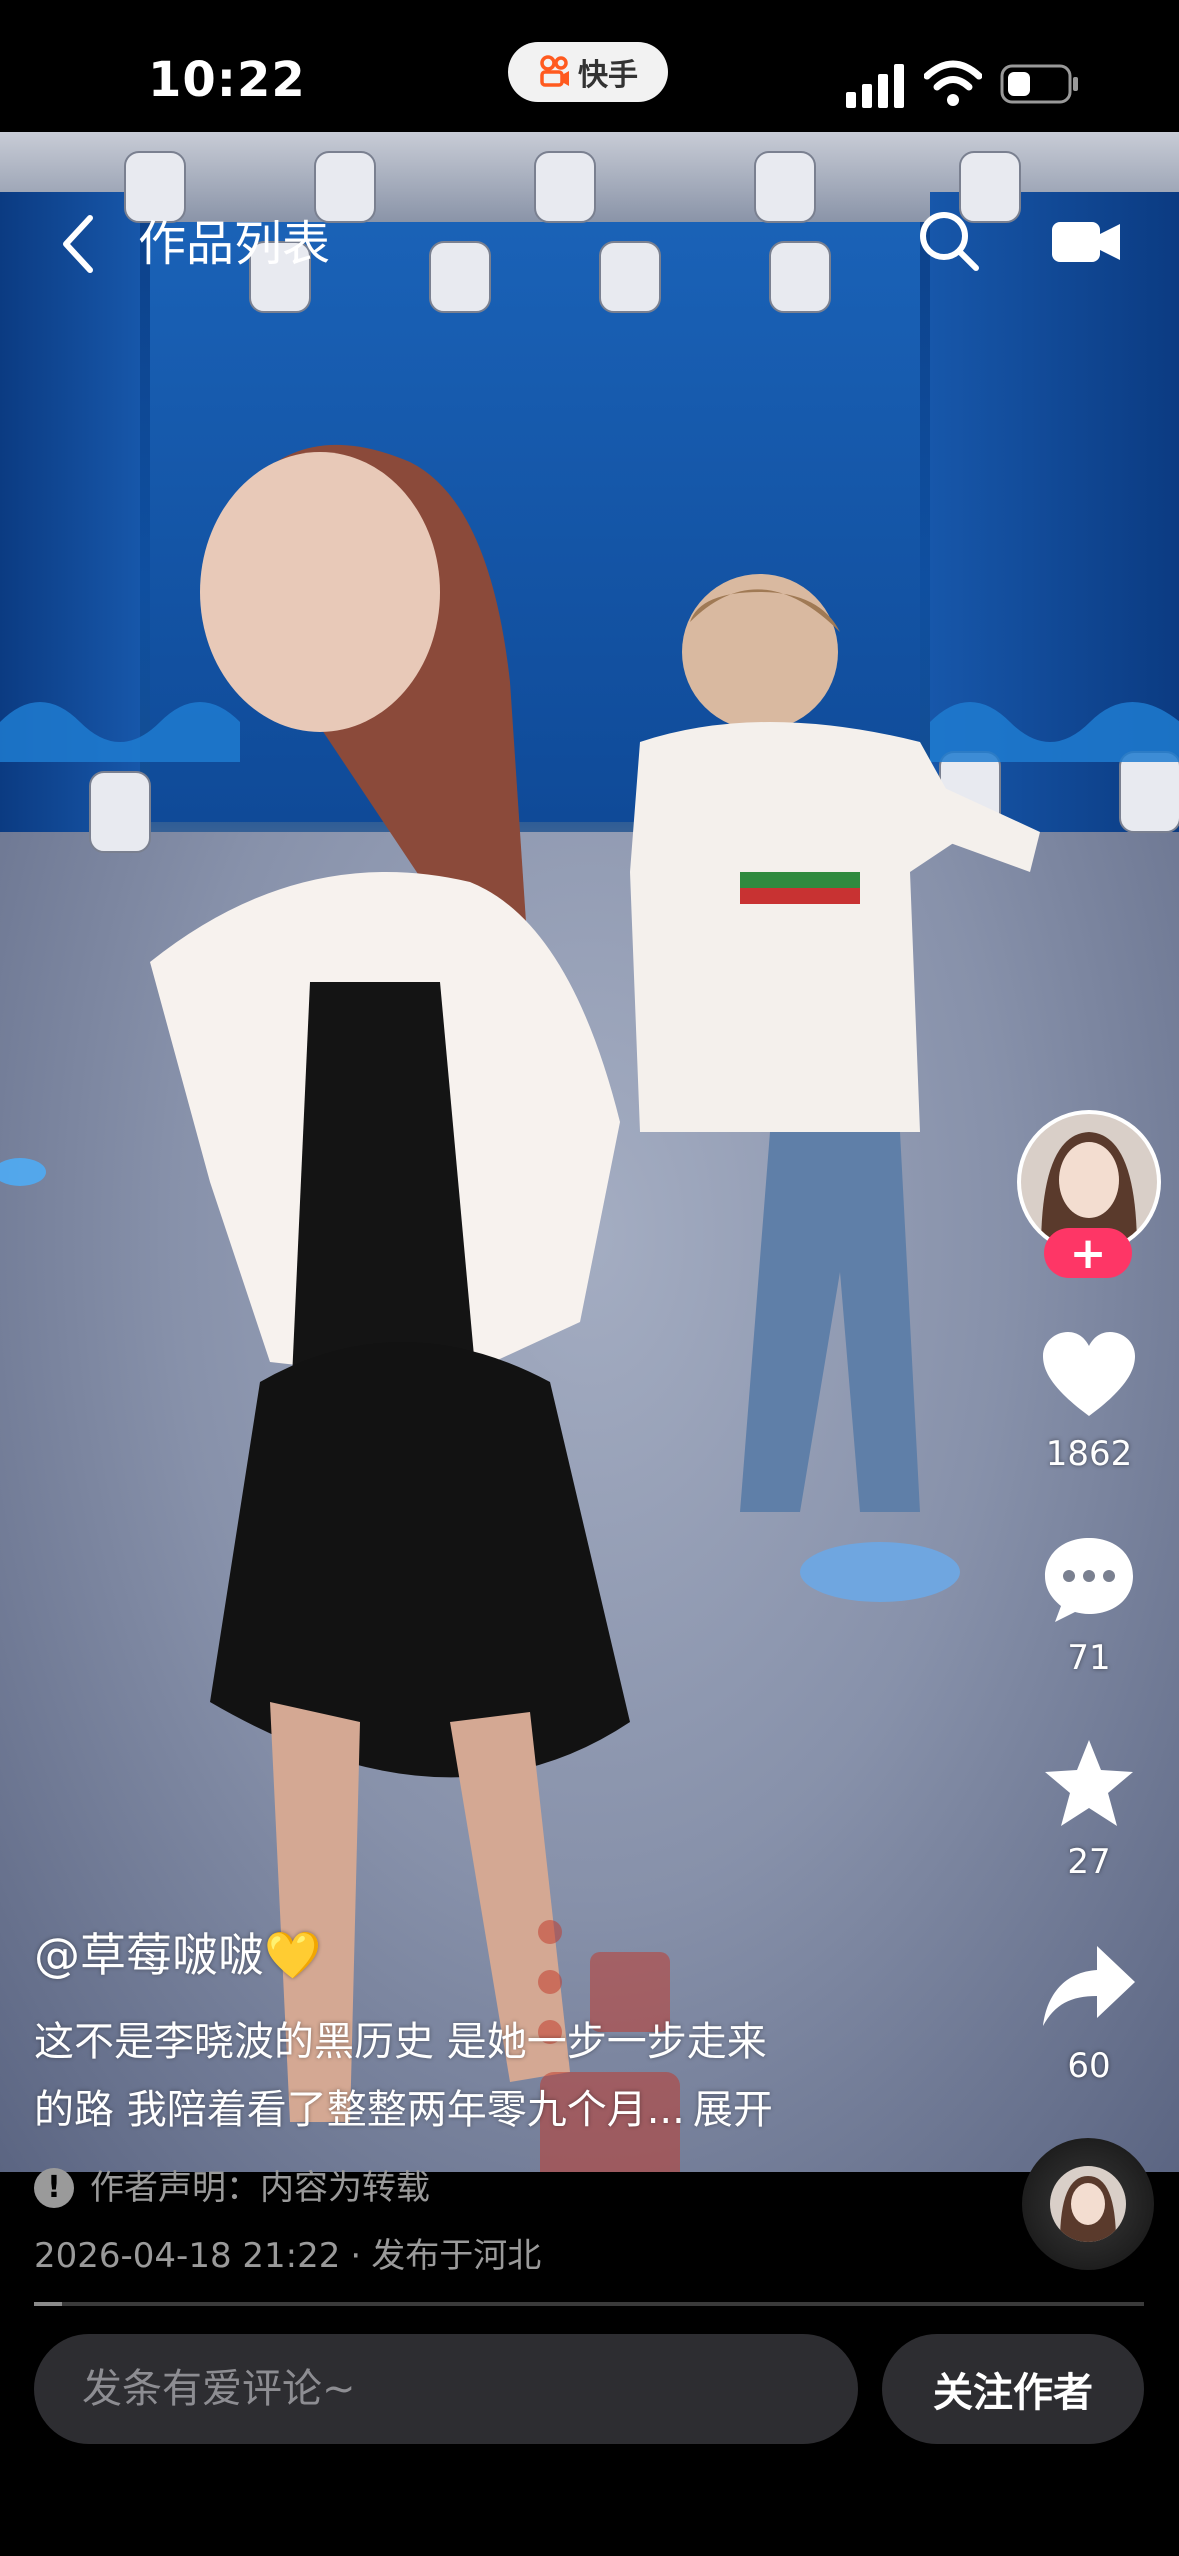  What do you see at coordinates (554, 71) in the screenshot?
I see `kuaishou-logo-icon` at bounding box center [554, 71].